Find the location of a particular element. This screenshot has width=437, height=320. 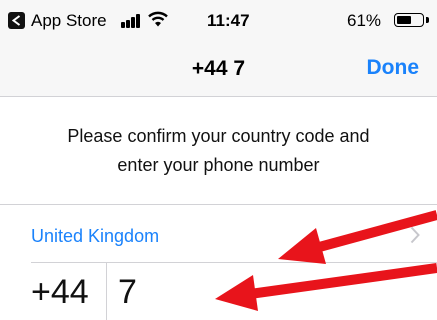

battery-percent: 61% is located at coordinates (364, 20).